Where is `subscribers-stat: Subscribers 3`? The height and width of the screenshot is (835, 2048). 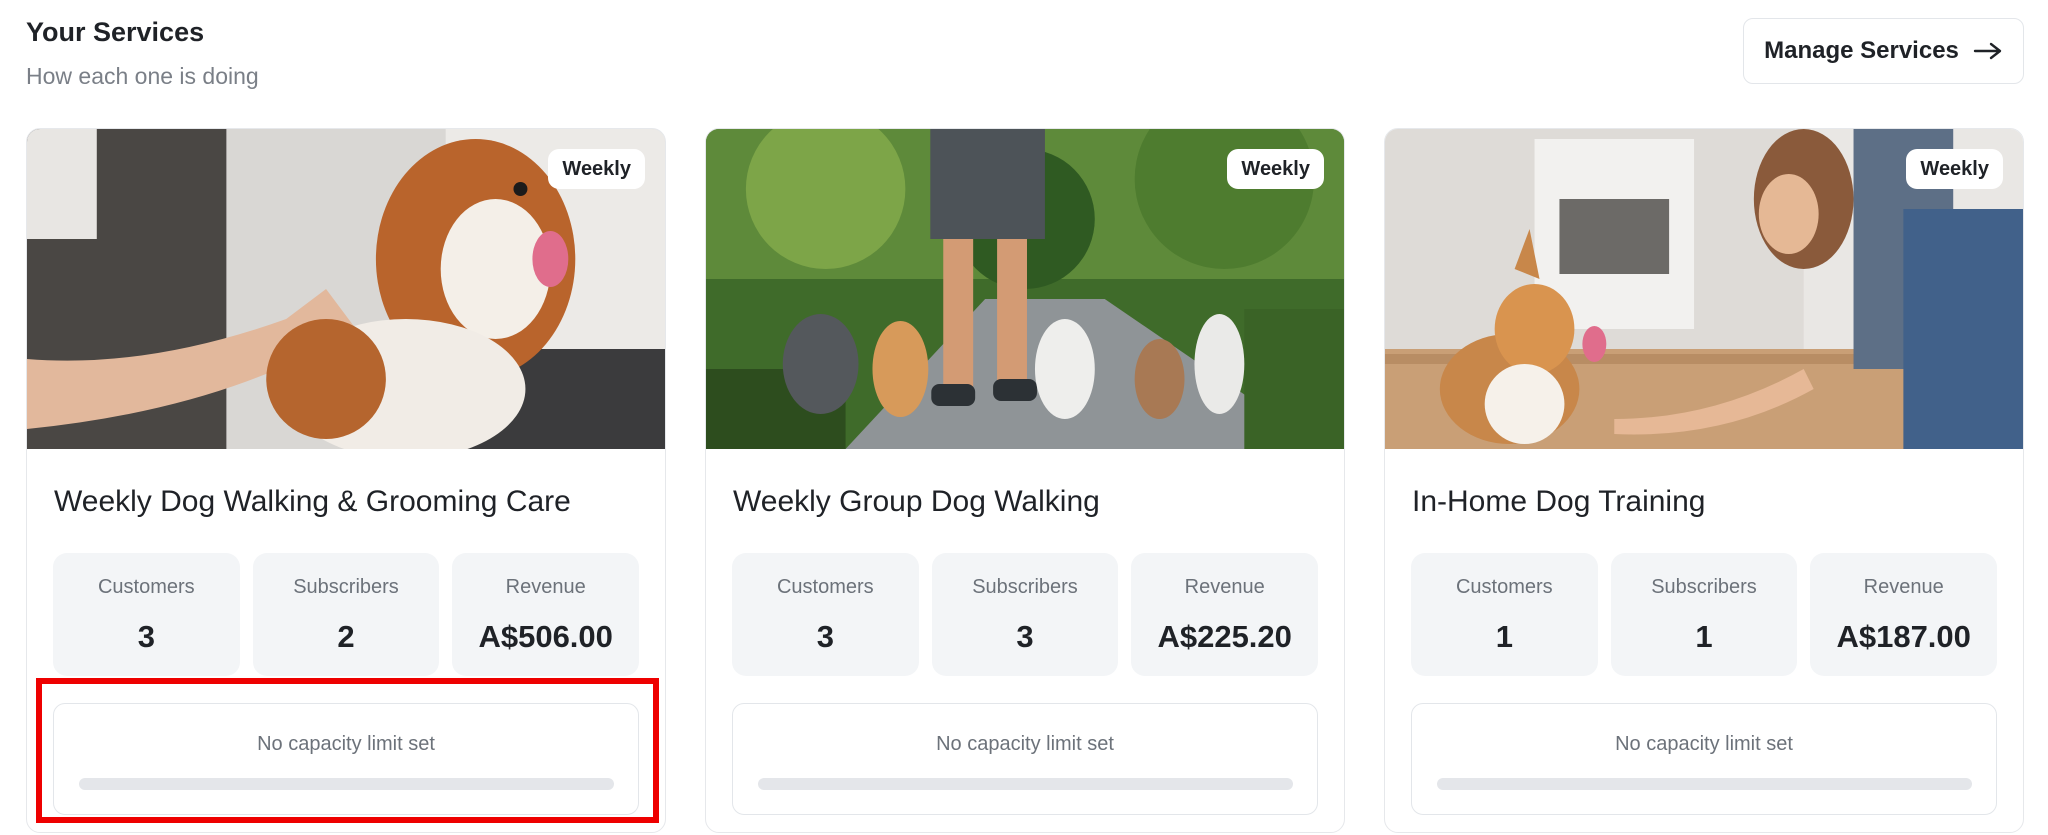 subscribers-stat: Subscribers 3 is located at coordinates (1025, 614).